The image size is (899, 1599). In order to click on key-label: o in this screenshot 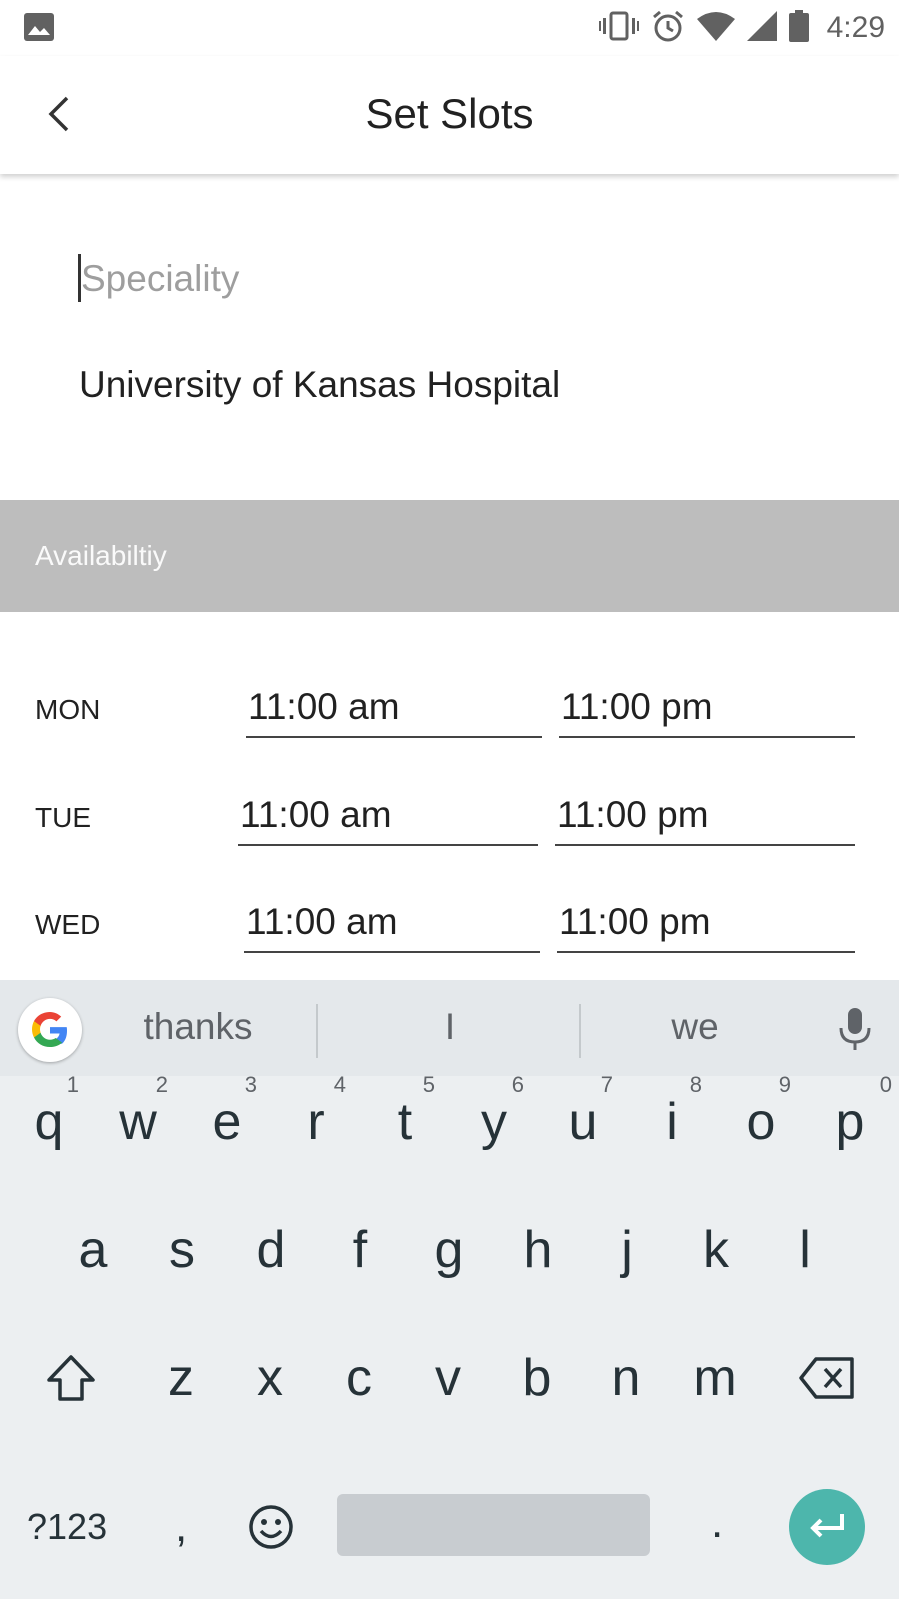, I will do `click(761, 1122)`.